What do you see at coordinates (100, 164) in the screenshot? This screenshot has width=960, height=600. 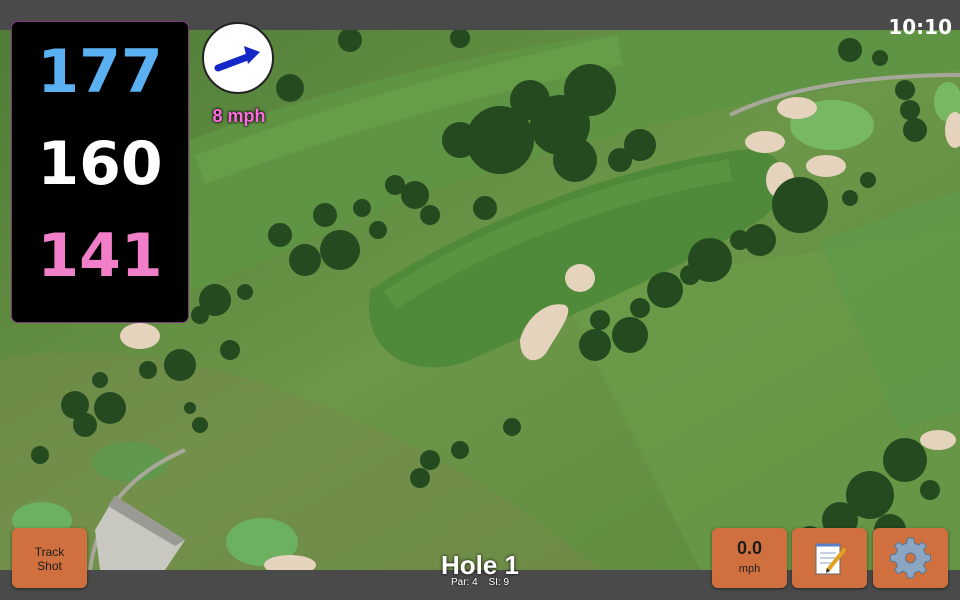 I see `center-distance: 160` at bounding box center [100, 164].